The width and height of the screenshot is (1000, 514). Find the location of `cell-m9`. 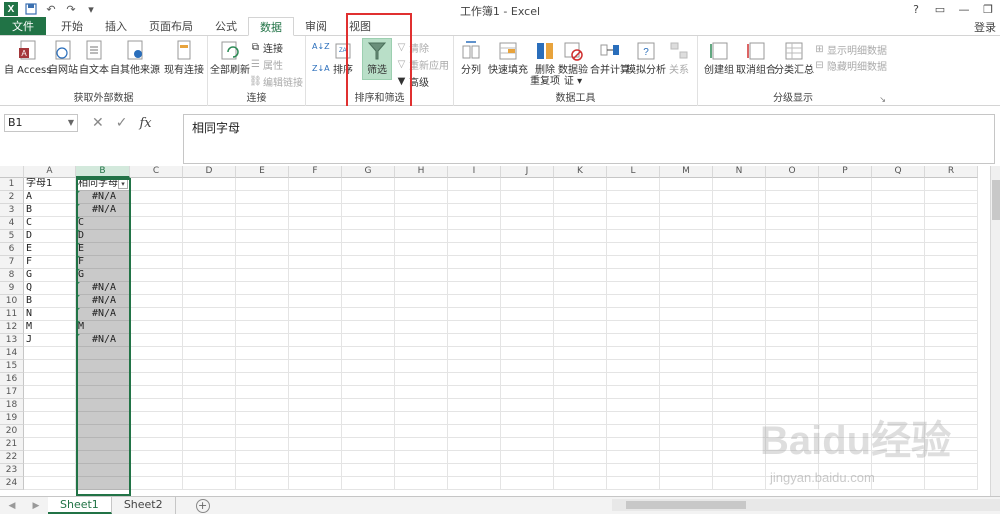

cell-m9 is located at coordinates (686, 288).